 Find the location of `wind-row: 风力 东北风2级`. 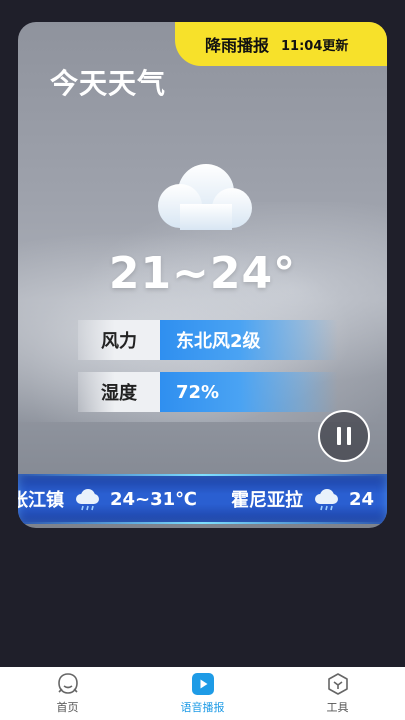

wind-row: 风力 东北风2级 is located at coordinates (208, 340).